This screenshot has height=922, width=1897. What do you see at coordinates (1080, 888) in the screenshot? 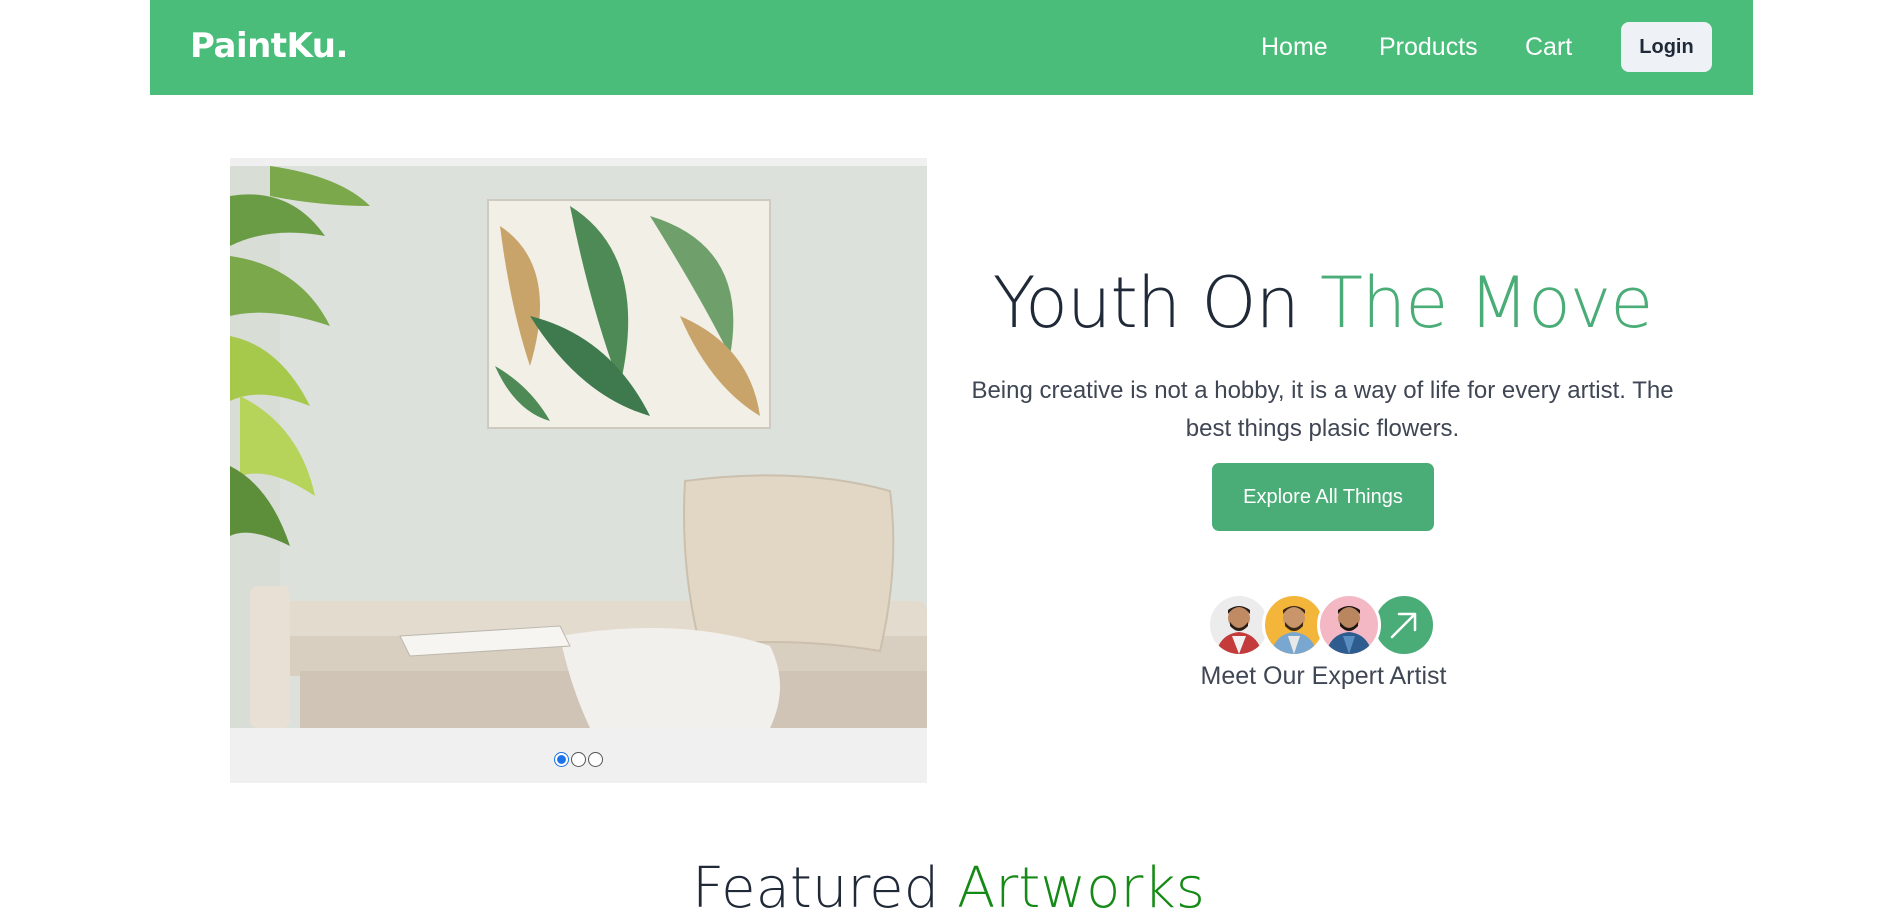
I see `featured-title-accent: Artworks` at bounding box center [1080, 888].